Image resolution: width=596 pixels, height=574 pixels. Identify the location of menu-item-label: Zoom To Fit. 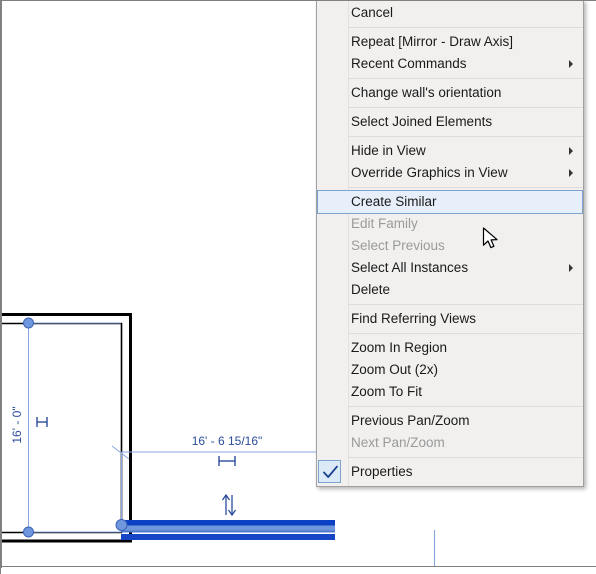
(387, 391).